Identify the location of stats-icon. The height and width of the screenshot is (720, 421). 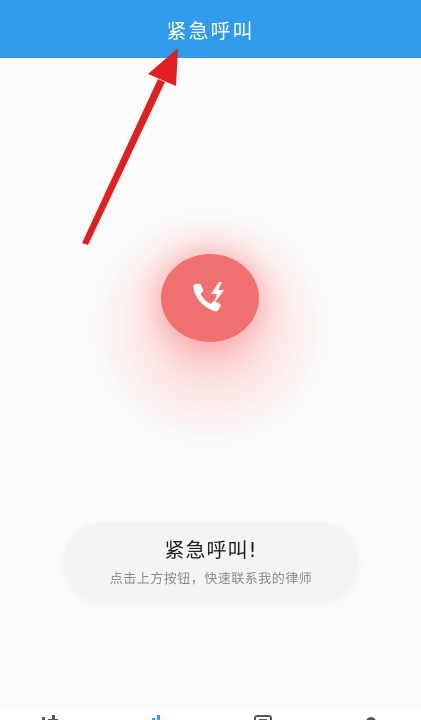
(159, 715).